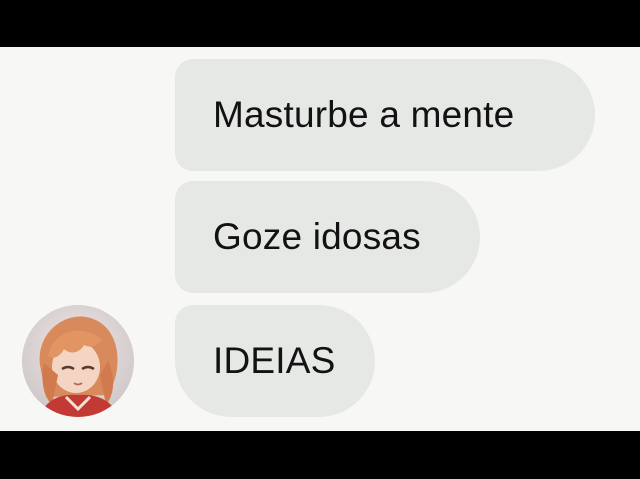 The height and width of the screenshot is (479, 640). I want to click on avatar, so click(78, 361).